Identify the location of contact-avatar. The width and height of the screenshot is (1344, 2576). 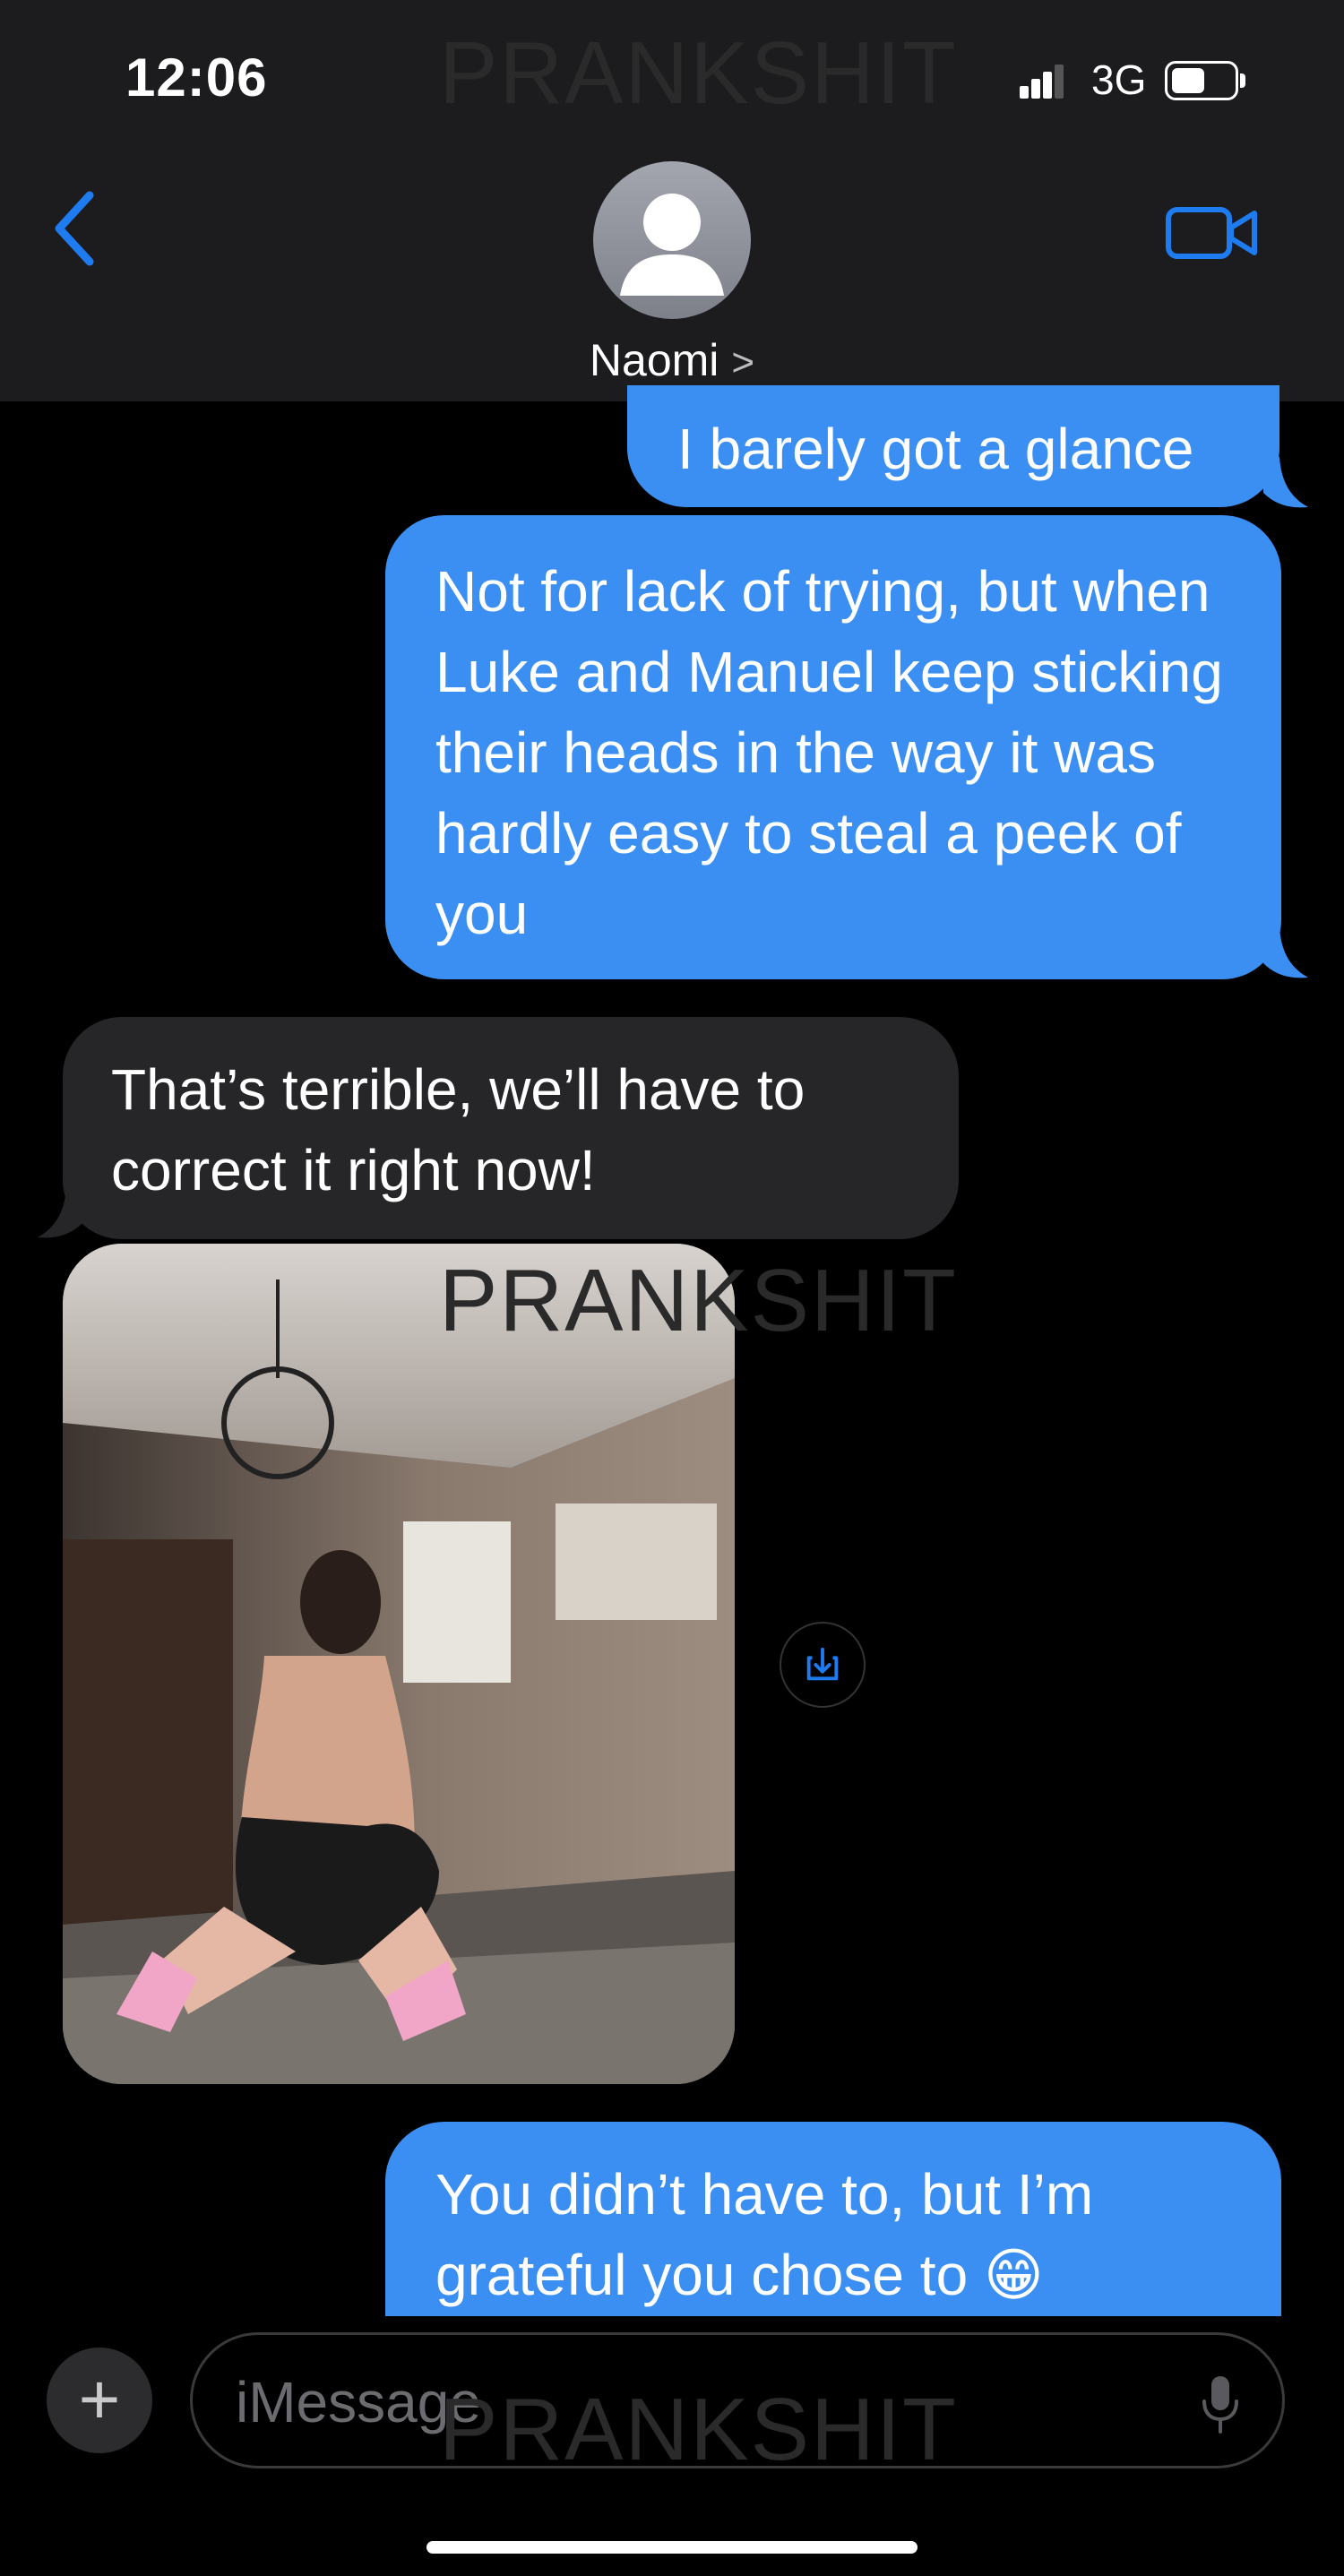
(672, 240).